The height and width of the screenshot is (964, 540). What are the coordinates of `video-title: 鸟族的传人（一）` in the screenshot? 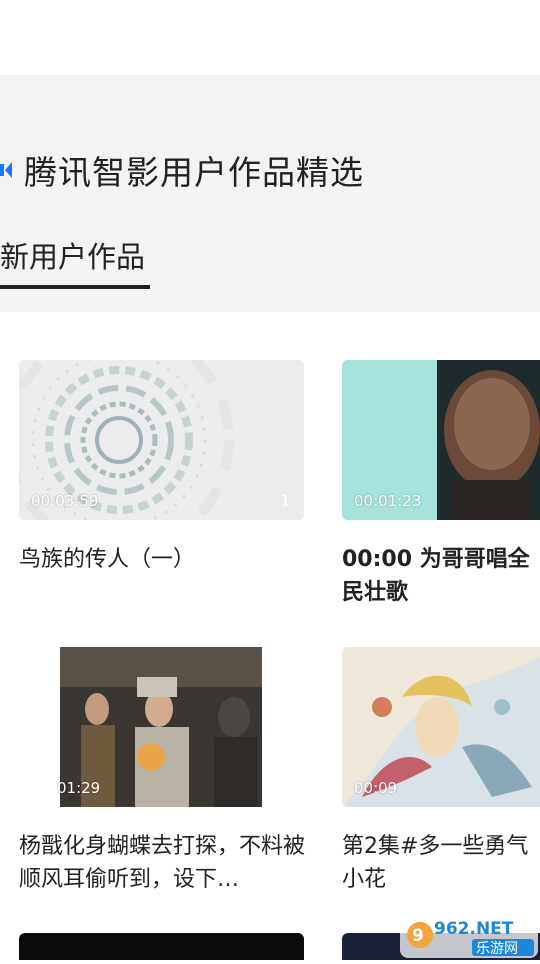 It's located at (169, 559).